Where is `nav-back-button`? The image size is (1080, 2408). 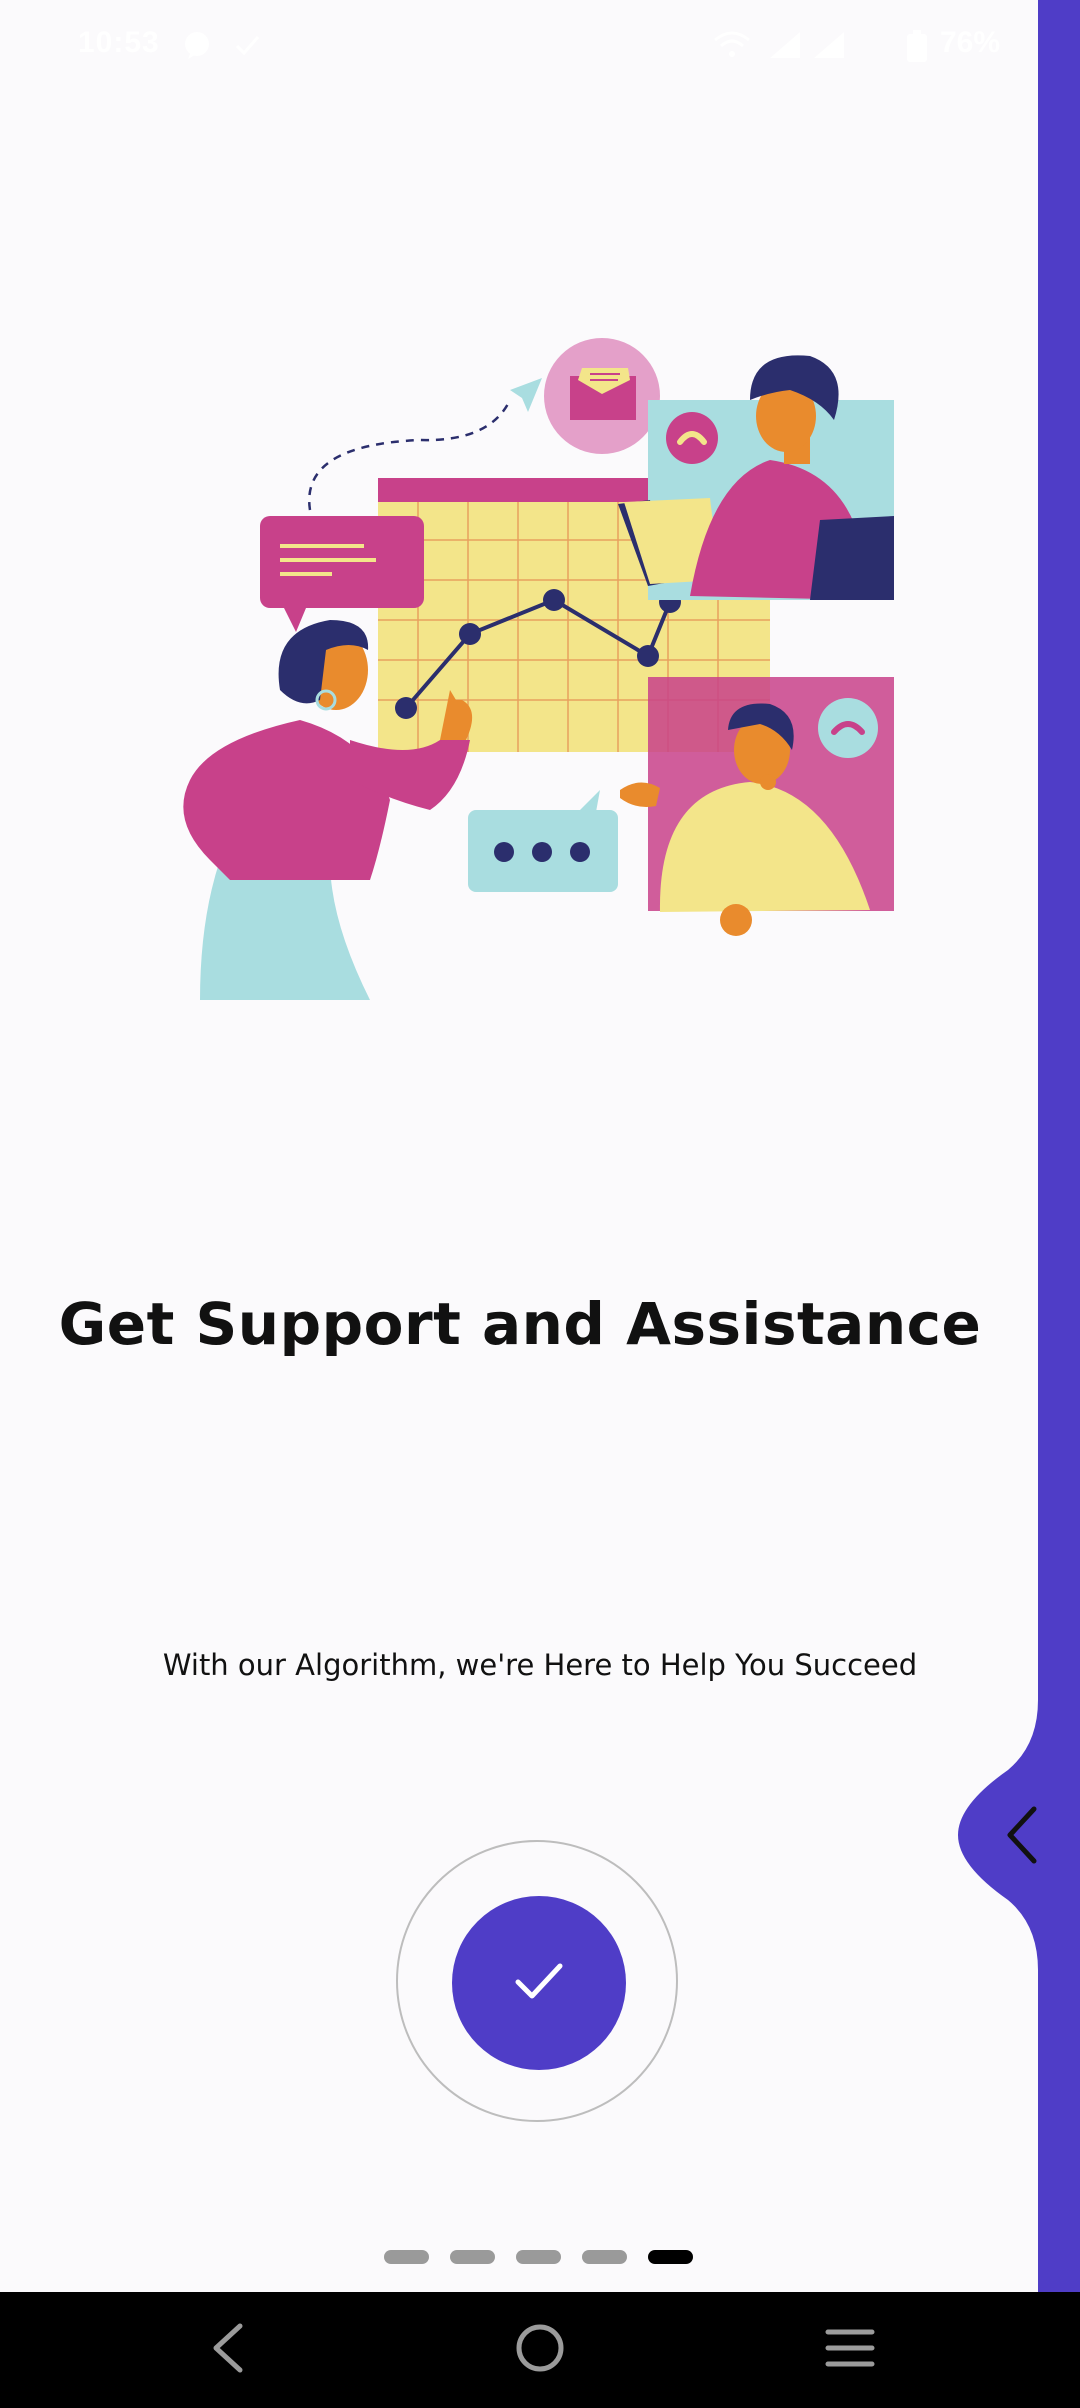
nav-back-button is located at coordinates (228, 2350).